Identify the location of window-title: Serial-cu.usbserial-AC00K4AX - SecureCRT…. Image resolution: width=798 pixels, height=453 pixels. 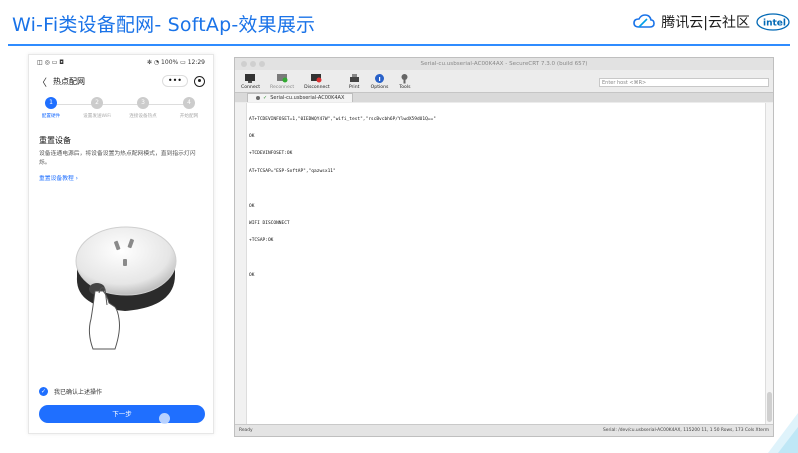
(504, 64).